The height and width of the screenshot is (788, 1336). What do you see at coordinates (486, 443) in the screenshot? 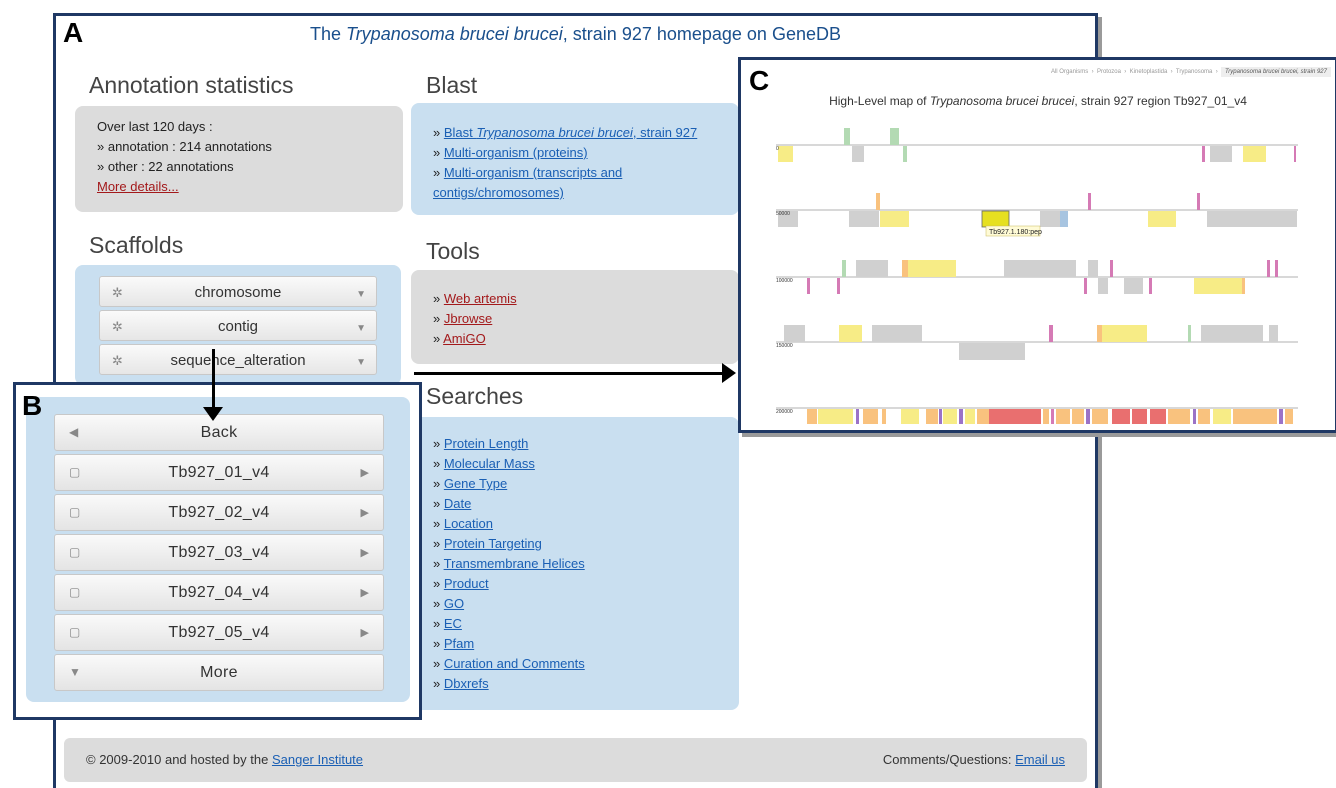
I see `search-protein-length-link: Protein Length` at bounding box center [486, 443].